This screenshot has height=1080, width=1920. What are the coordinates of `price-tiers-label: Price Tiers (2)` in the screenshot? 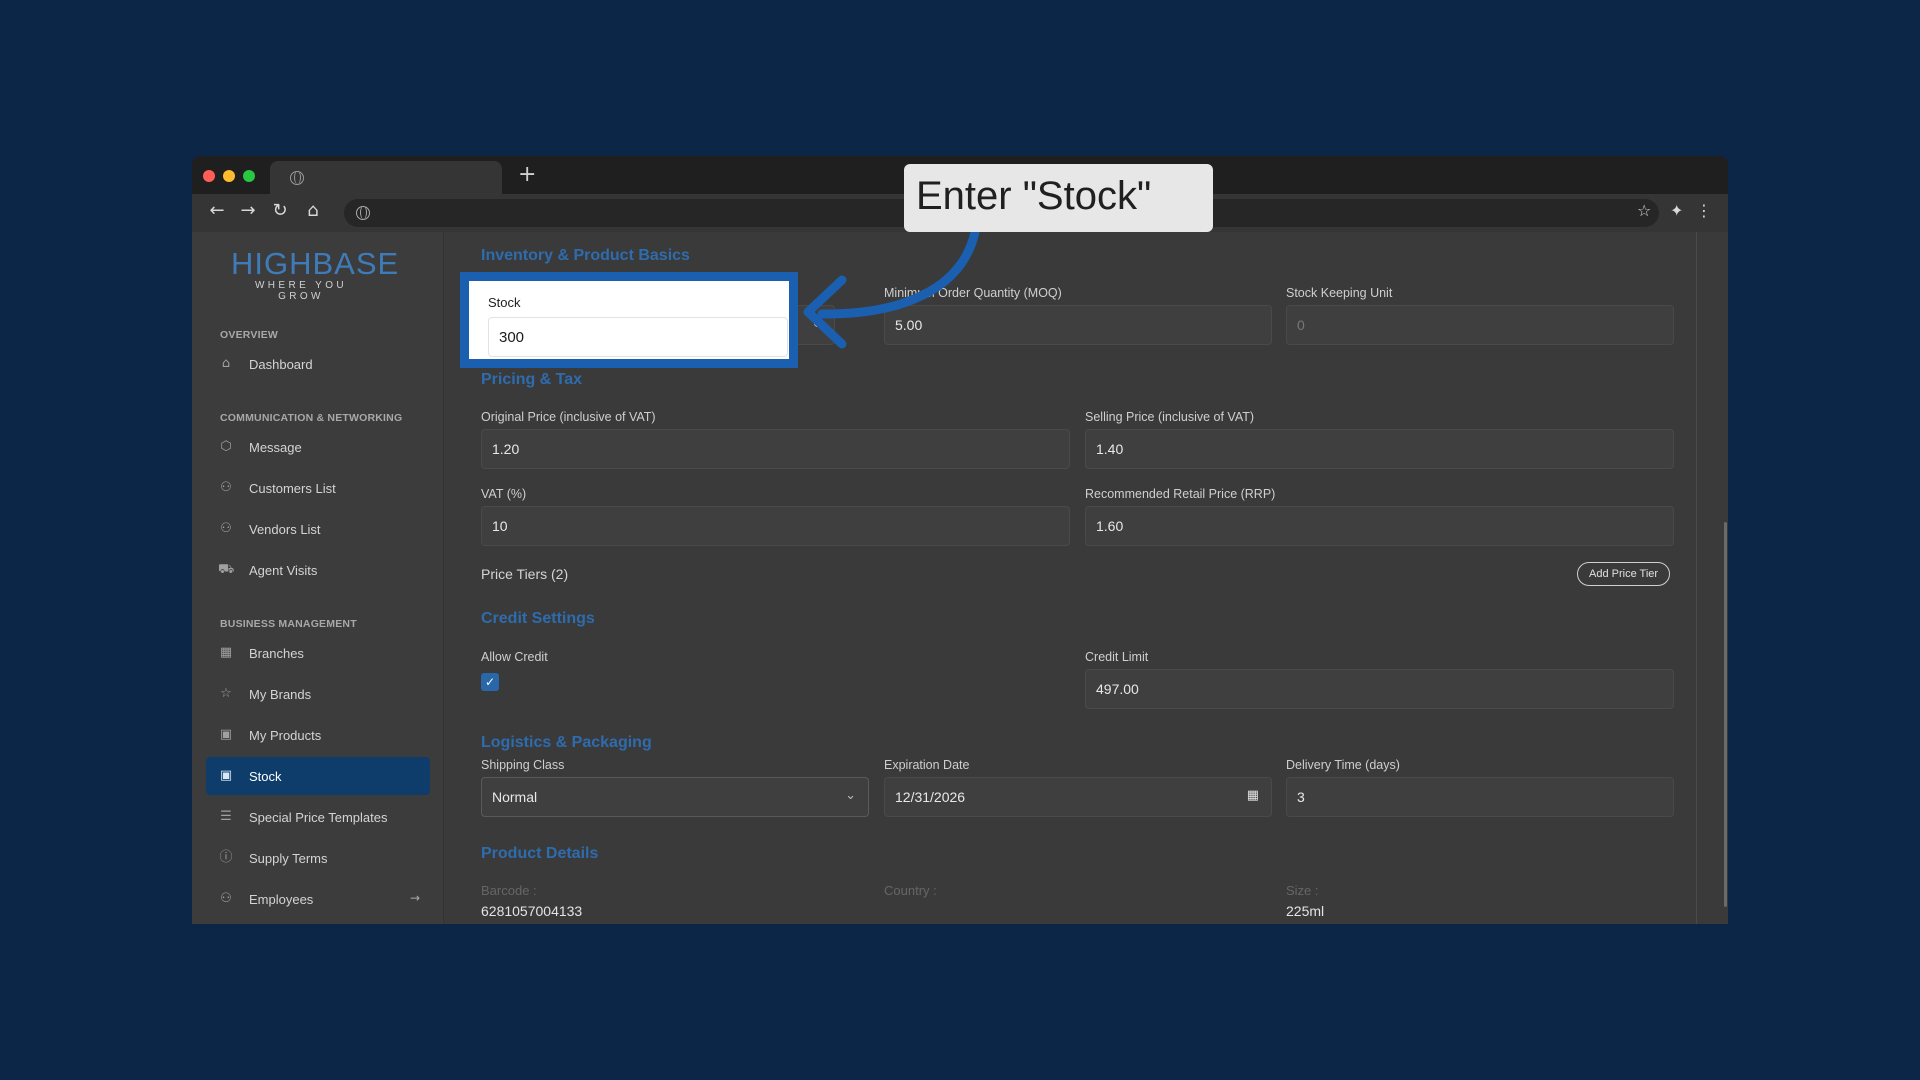 It's located at (524, 574).